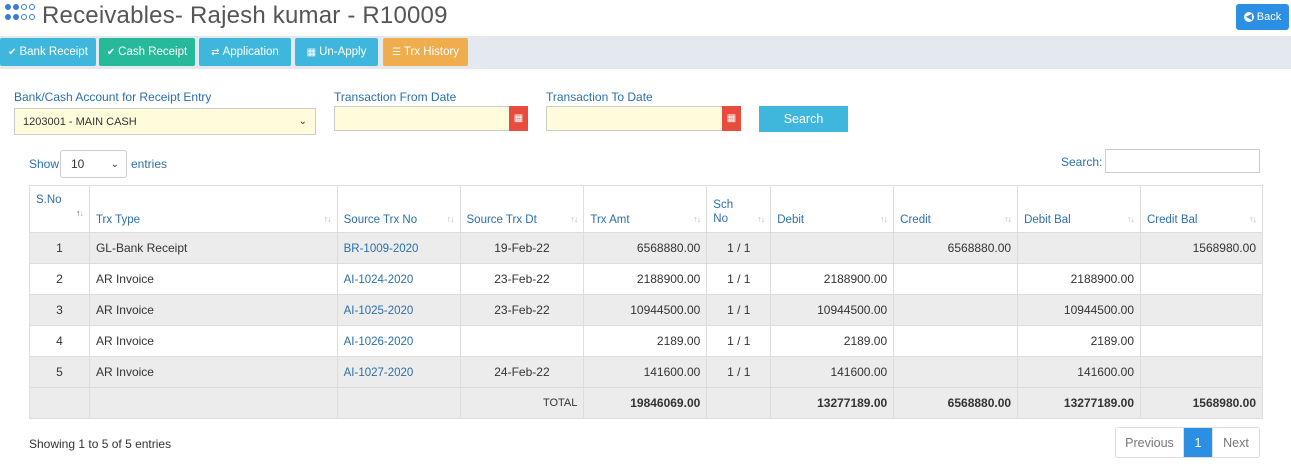 The height and width of the screenshot is (474, 1291). Describe the element at coordinates (522, 341) in the screenshot. I see `cell-source-trx-dt` at that location.